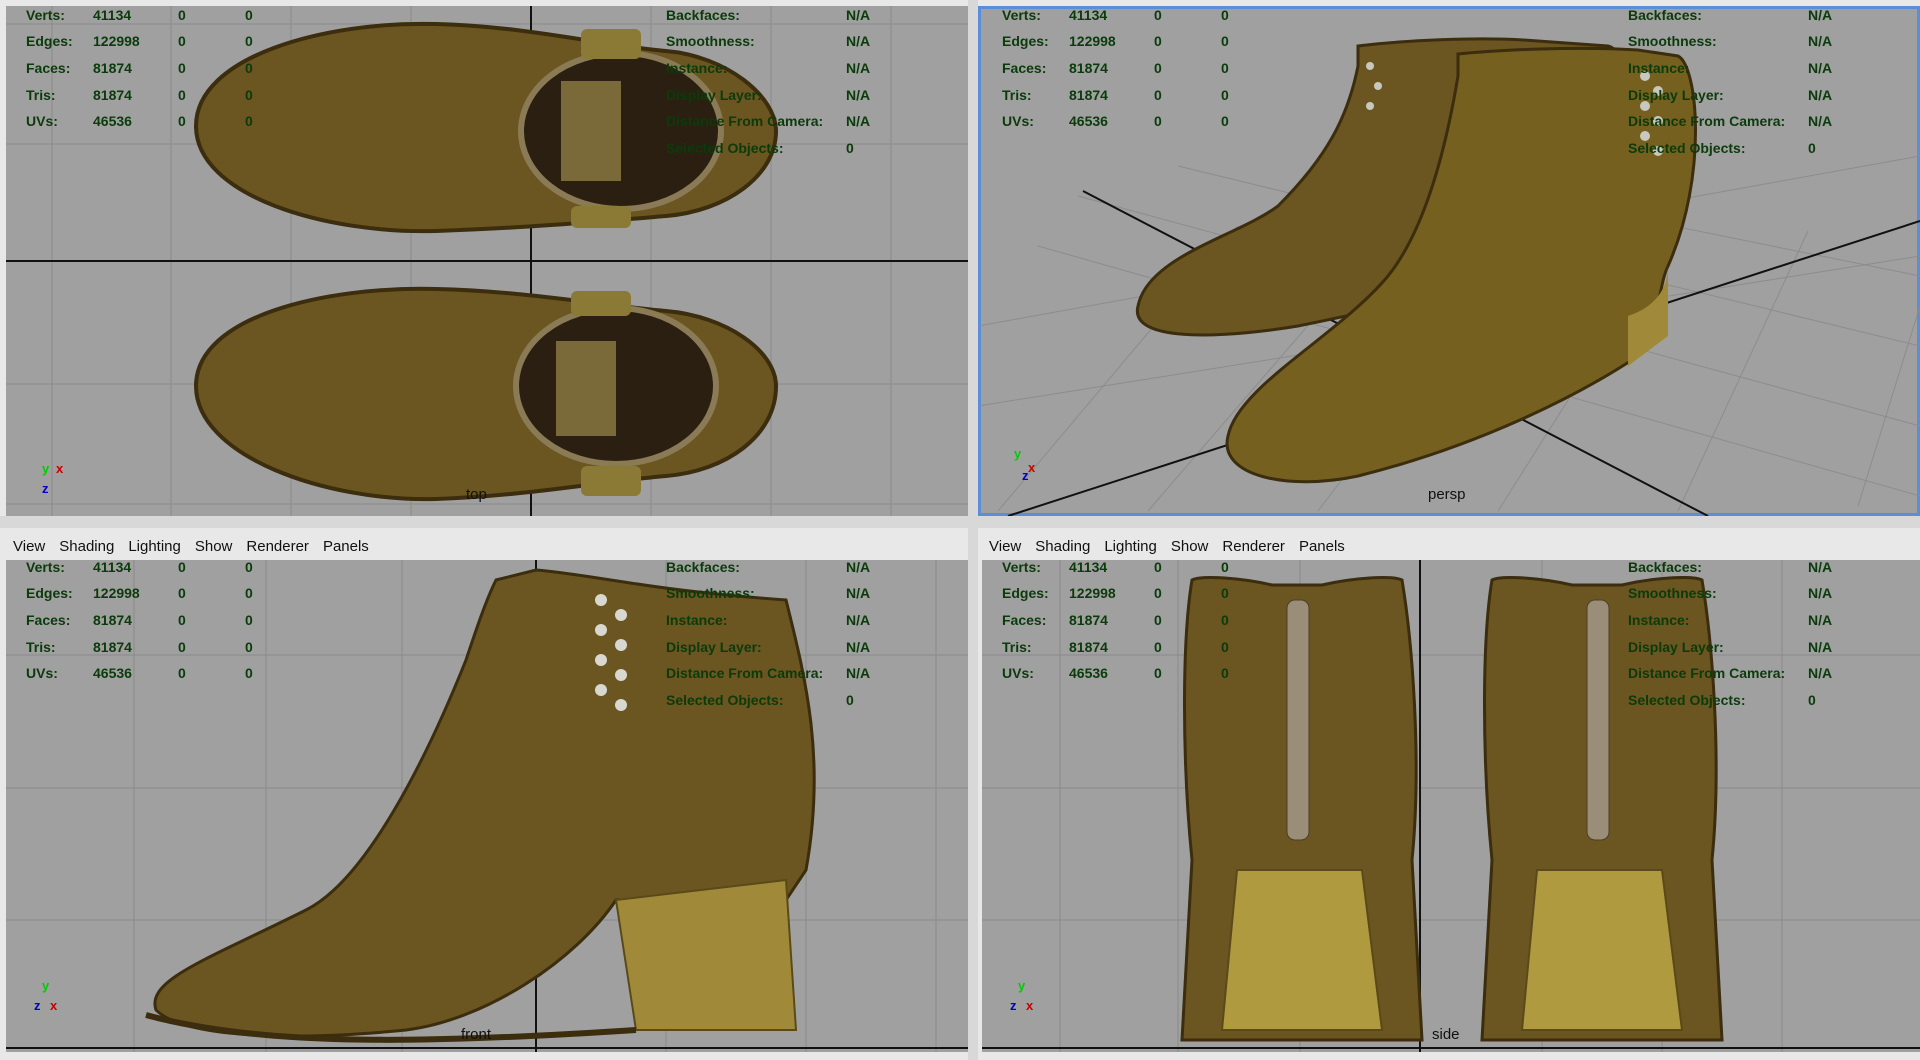  I want to click on hud-label: Backfaces:, so click(703, 567).